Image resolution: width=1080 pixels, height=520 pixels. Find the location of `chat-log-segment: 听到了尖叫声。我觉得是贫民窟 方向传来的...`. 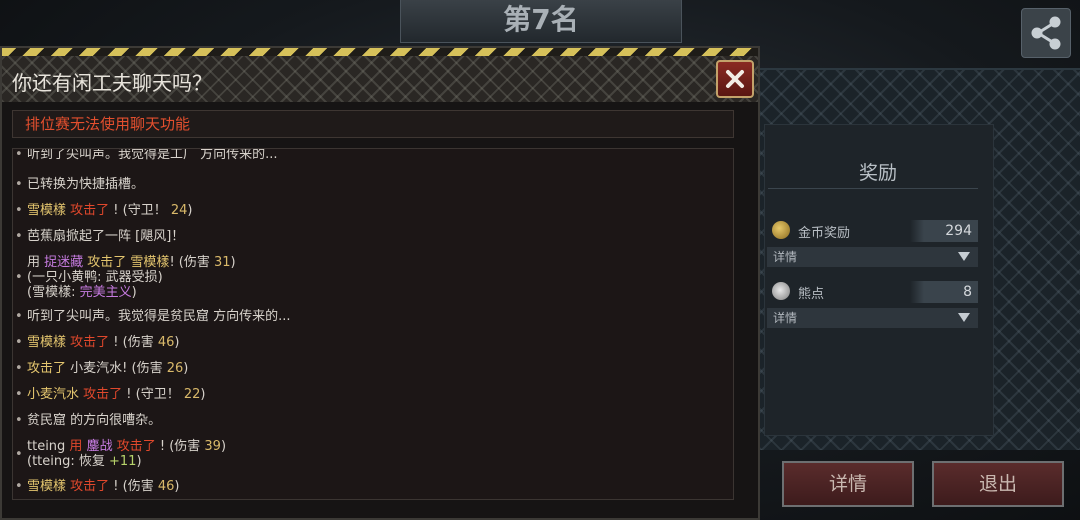

chat-log-segment: 听到了尖叫声。我觉得是贫民窟 方向传来的... is located at coordinates (159, 316).